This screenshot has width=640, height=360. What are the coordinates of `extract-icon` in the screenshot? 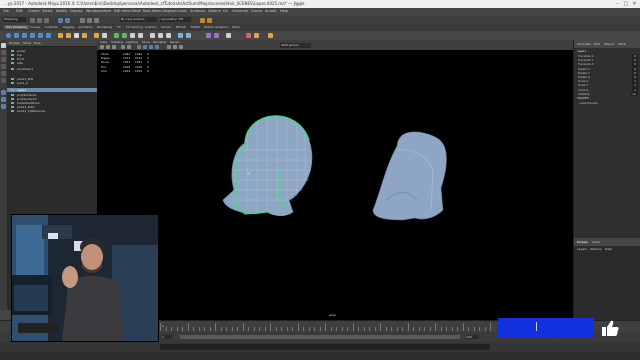 It's located at (76, 35).